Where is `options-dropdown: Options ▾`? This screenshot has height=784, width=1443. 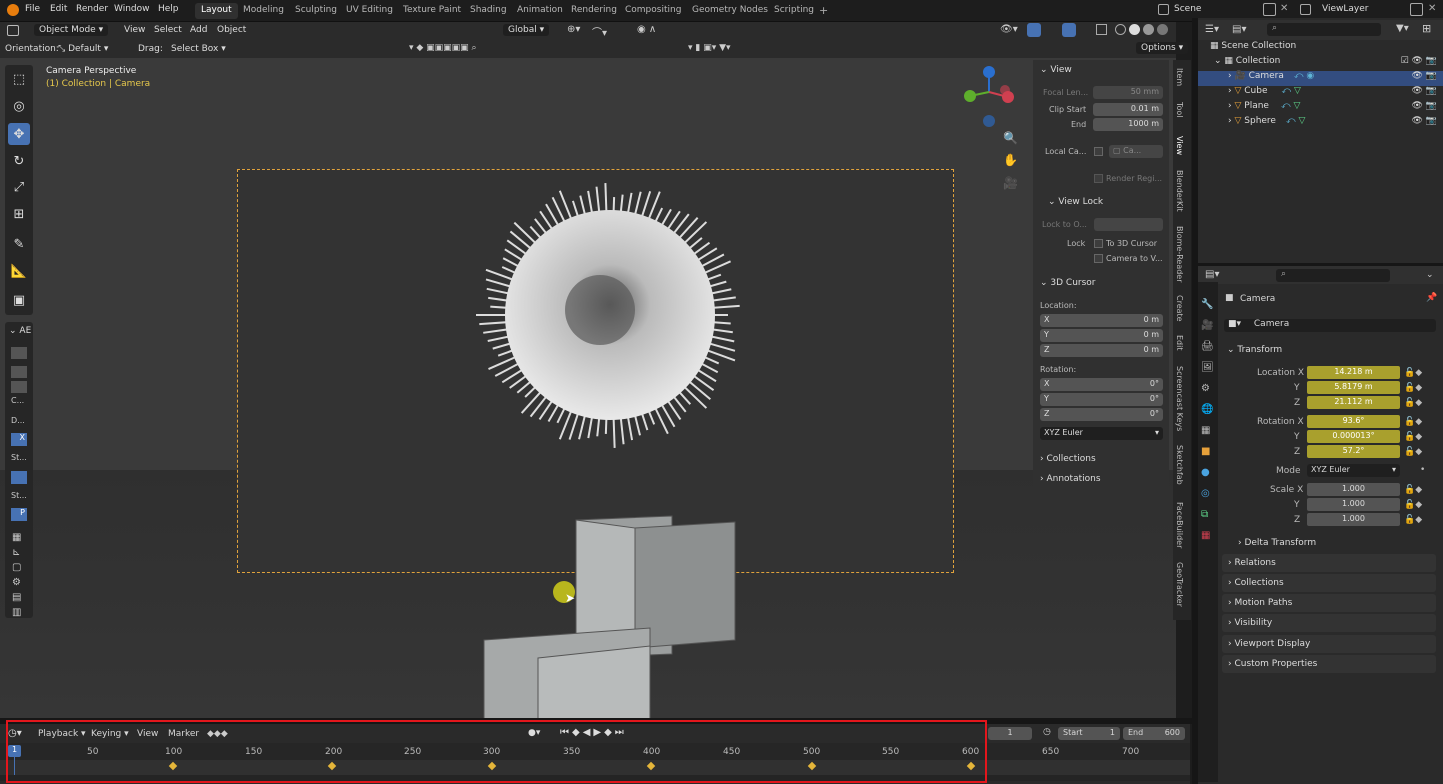 options-dropdown: Options ▾ is located at coordinates (1162, 48).